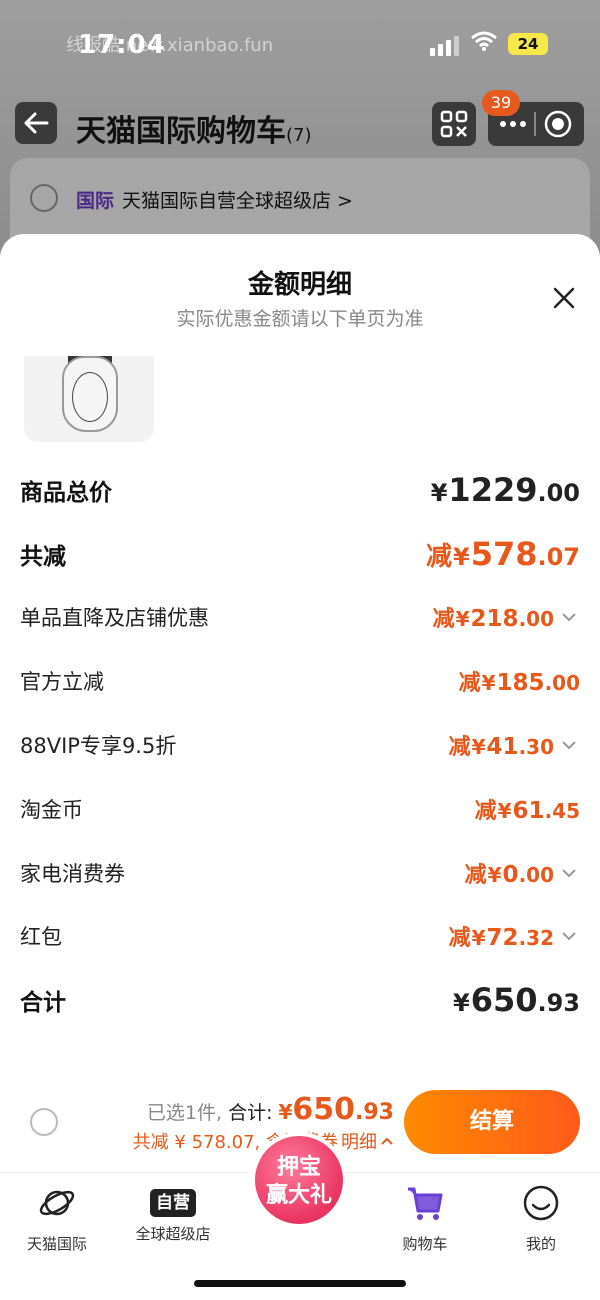  What do you see at coordinates (43, 1003) in the screenshot?
I see `price-row-label: 合计` at bounding box center [43, 1003].